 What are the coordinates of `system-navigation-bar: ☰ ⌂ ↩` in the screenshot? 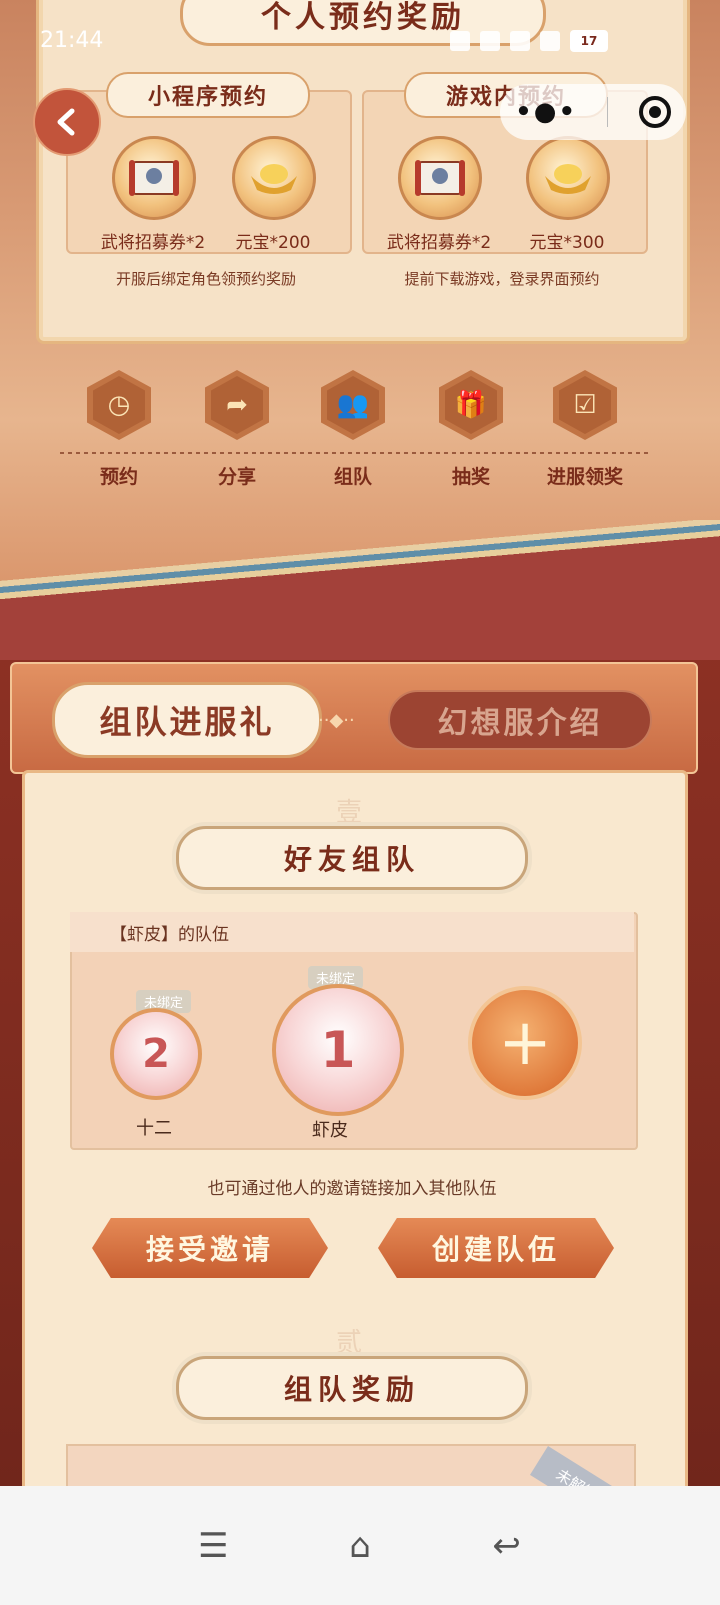 It's located at (360, 1545).